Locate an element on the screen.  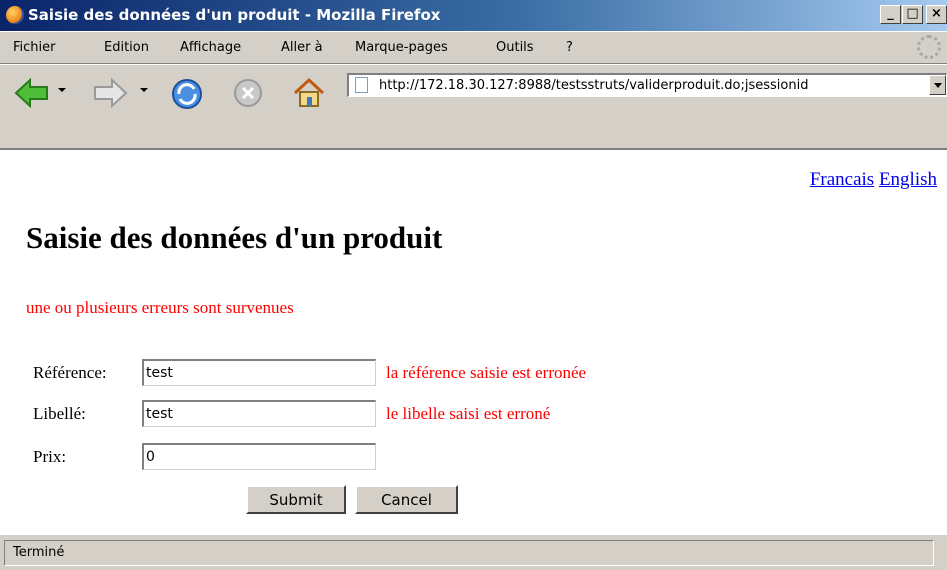
language-links: Francais English is located at coordinates (873, 180).